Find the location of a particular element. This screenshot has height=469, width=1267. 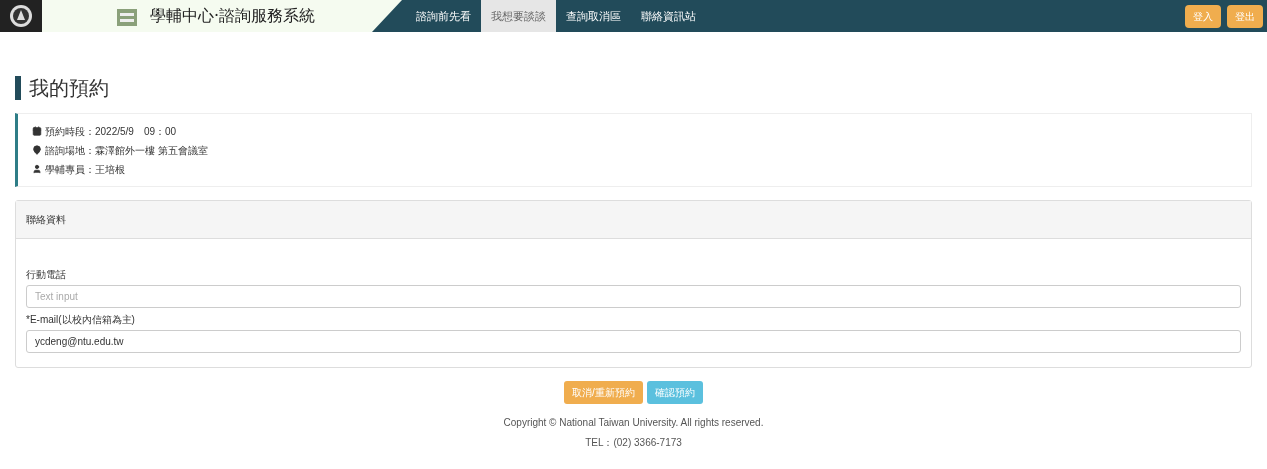

system-title: 學輔中心·諮詢服務系統 is located at coordinates (233, 16).